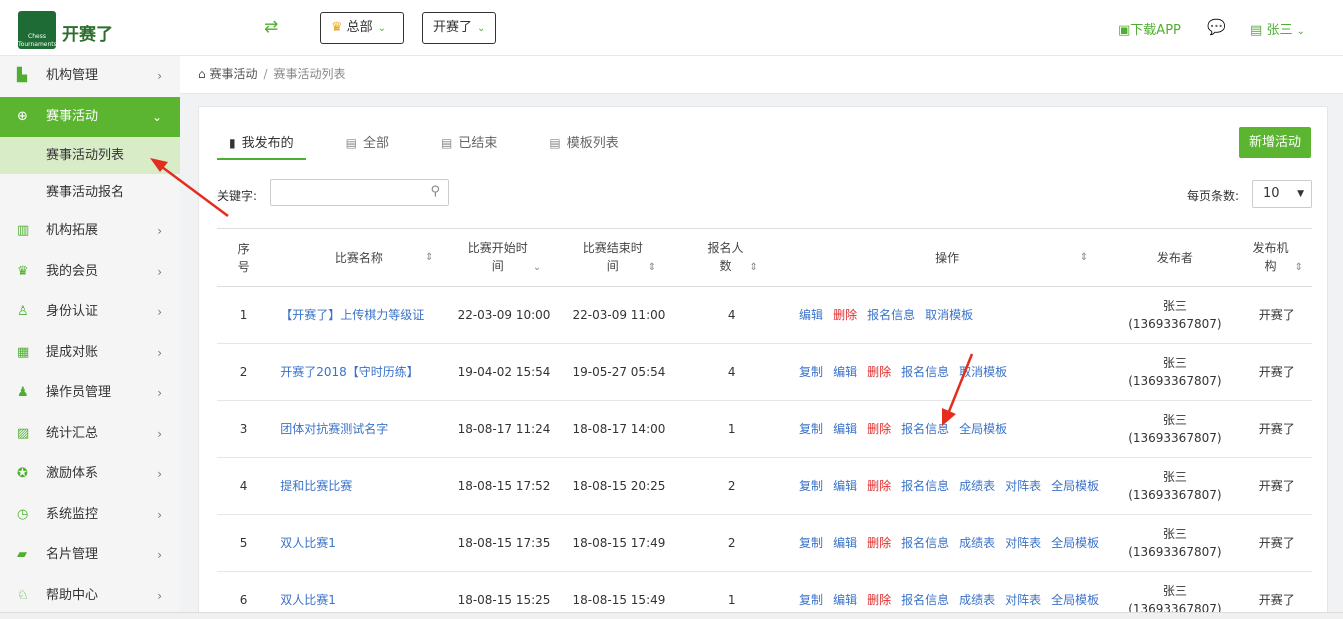 This screenshot has height=619, width=1343. Describe the element at coordinates (949, 315) in the screenshot. I see `action-3-link: 取消模板` at that location.